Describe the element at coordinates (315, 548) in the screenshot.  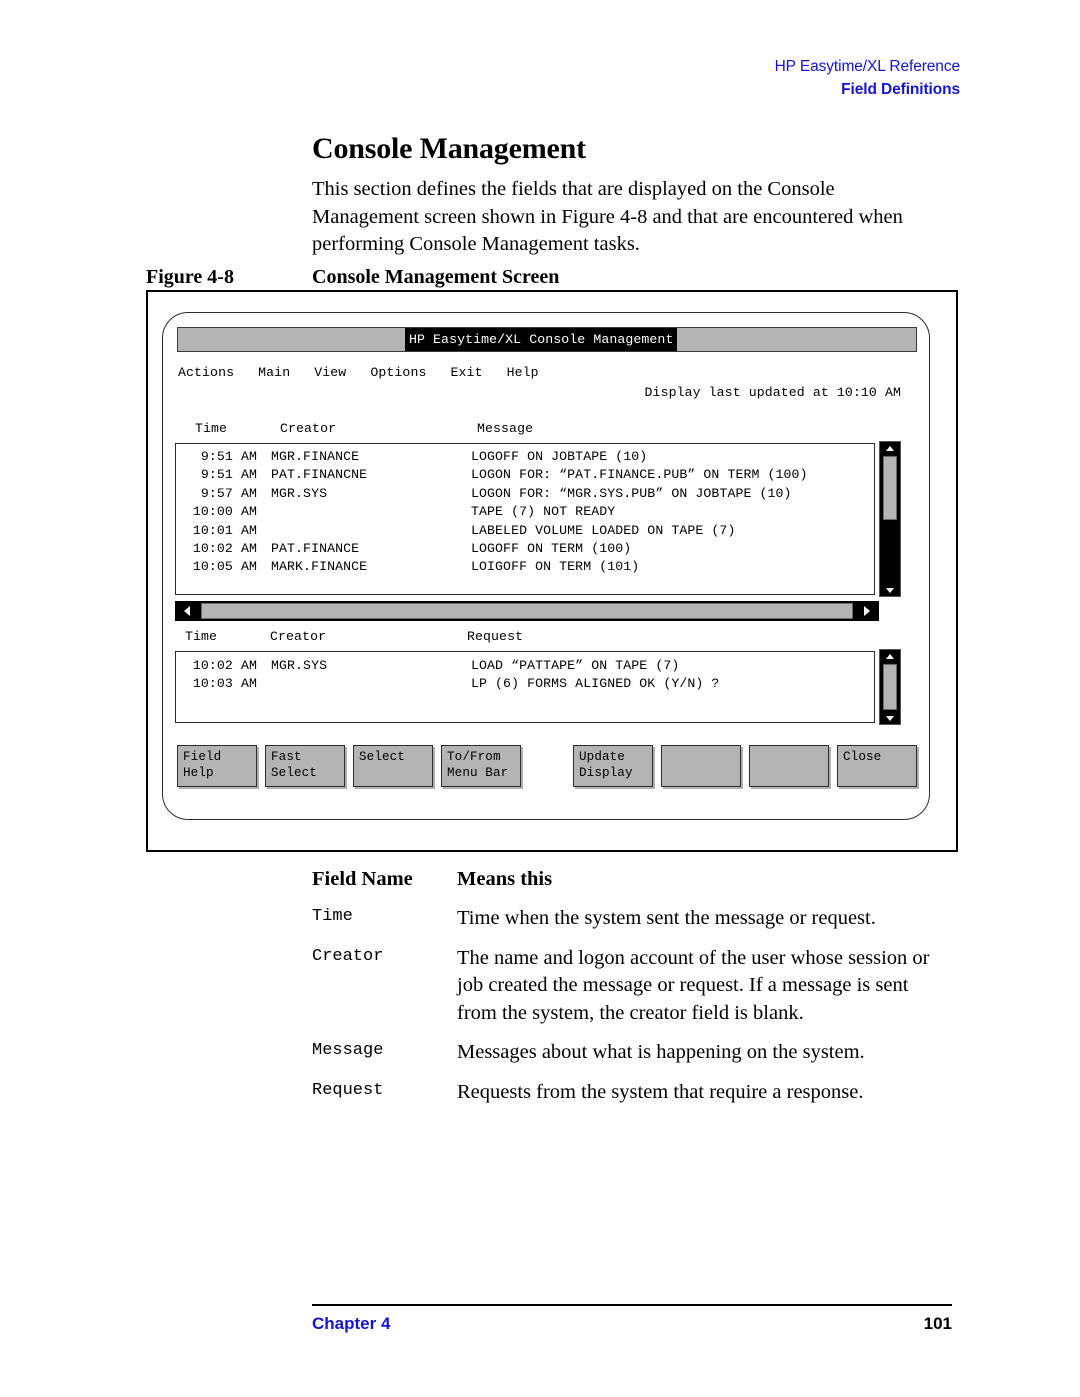
I see `cell-creator: PAT.FINANCE` at that location.